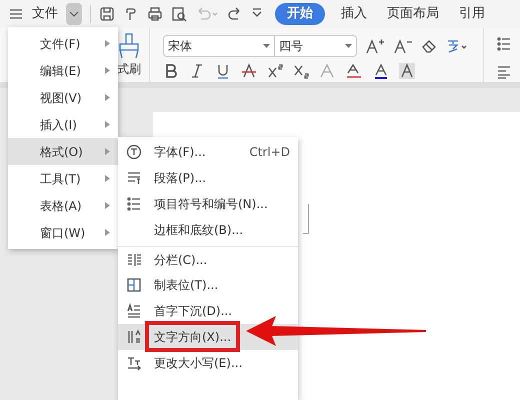 Image resolution: width=520 pixels, height=400 pixels. Describe the element at coordinates (413, 14) in the screenshot. I see `ribbon-tab: 页面布局` at that location.